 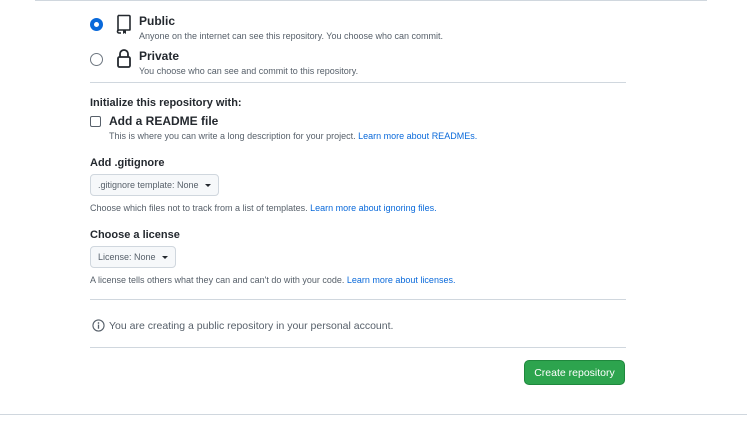 What do you see at coordinates (127, 257) in the screenshot?
I see `license-dropdown-label: License: None` at bounding box center [127, 257].